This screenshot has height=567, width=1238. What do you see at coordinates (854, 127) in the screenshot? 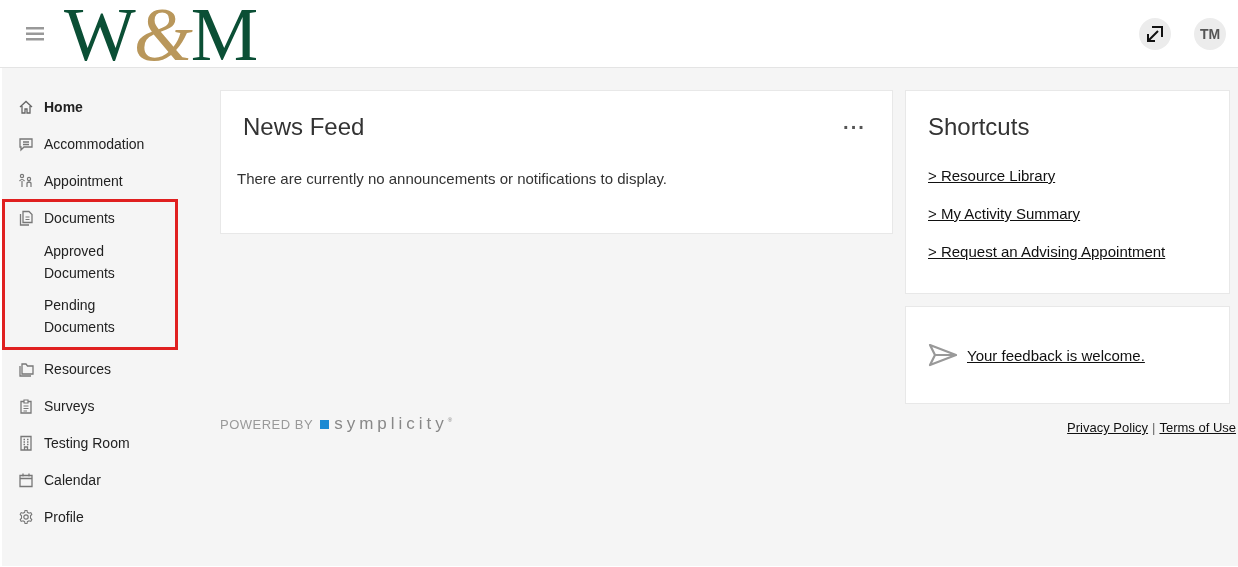
I see `more-button: ···` at bounding box center [854, 127].